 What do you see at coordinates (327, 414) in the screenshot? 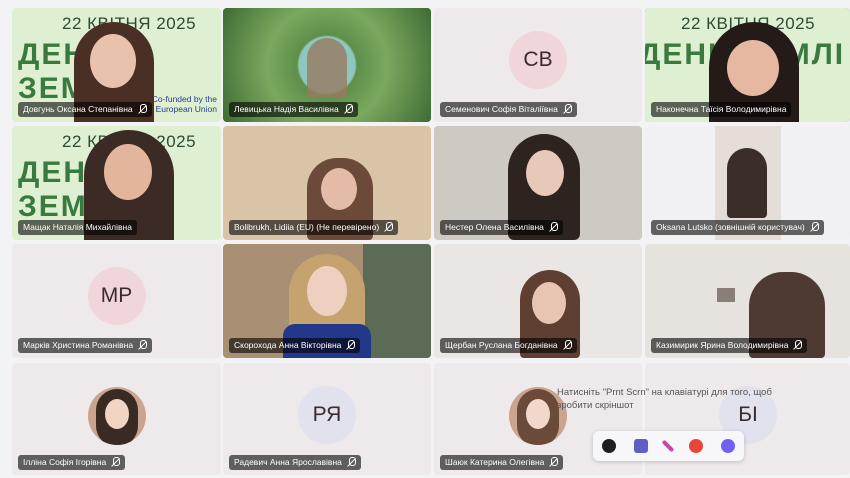
I see `participant-avatar-initials: РЯ` at bounding box center [327, 414].